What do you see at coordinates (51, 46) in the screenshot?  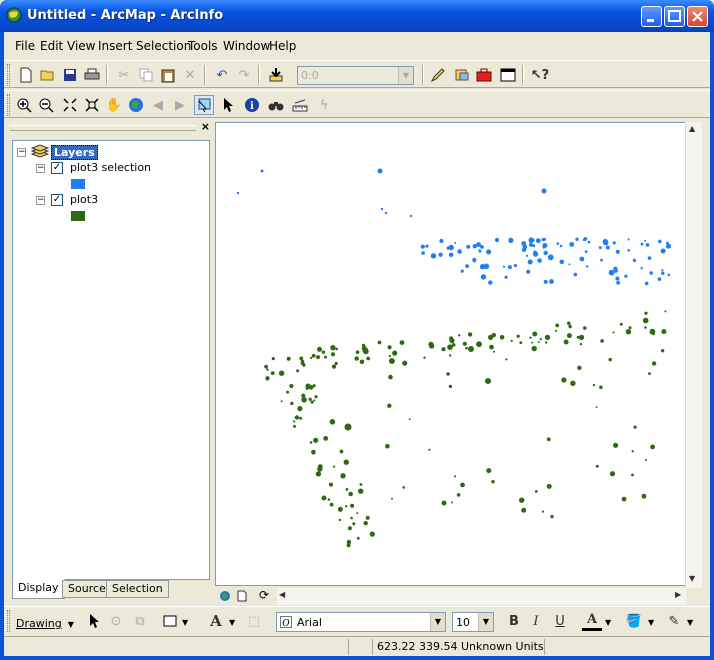 I see `menu-edit: Edit` at bounding box center [51, 46].